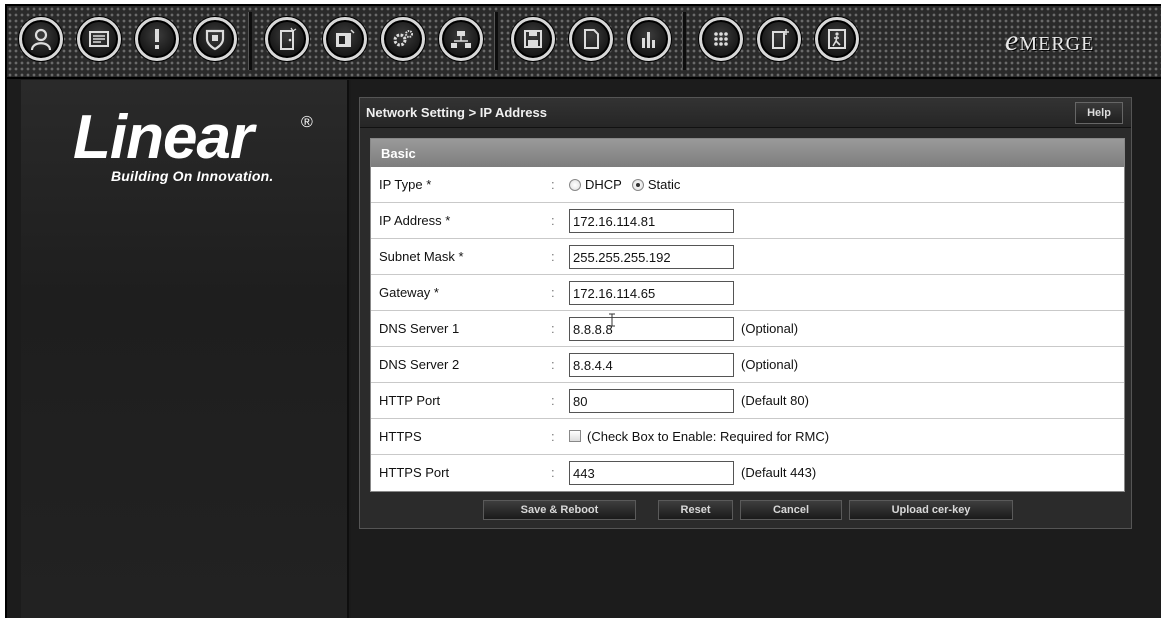 The image size is (1161, 618). I want to click on network-icon, so click(461, 39).